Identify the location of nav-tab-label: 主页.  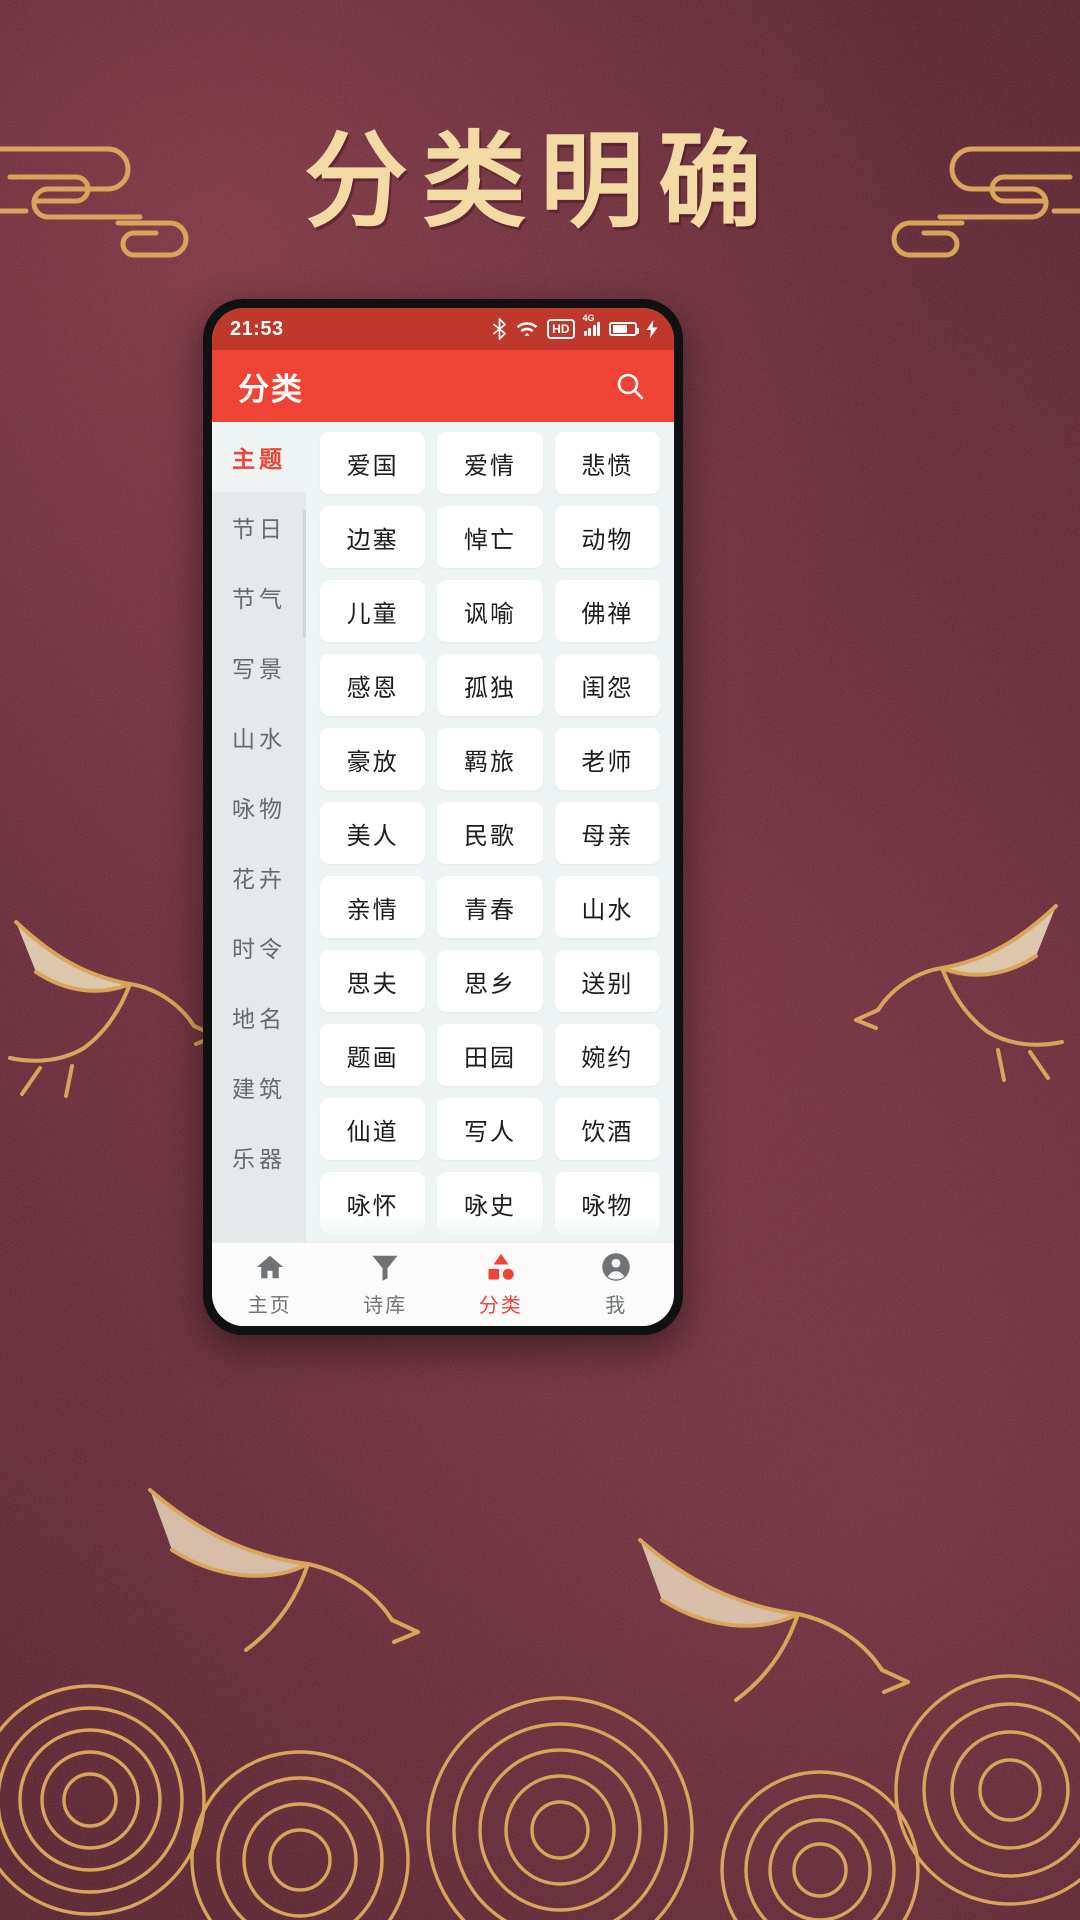
(269, 1305).